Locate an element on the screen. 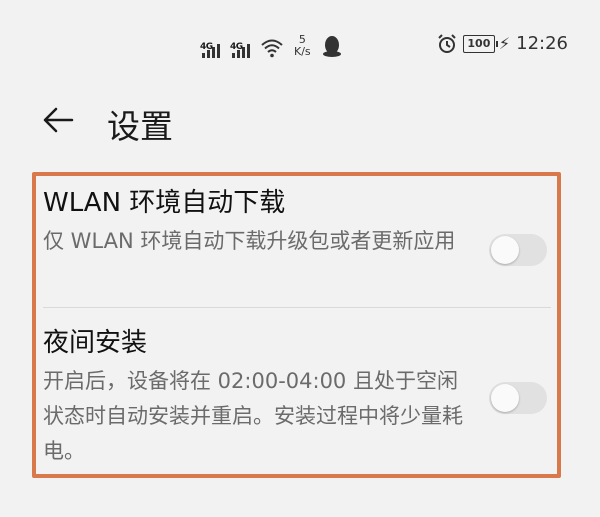  battery-icon: 100 is located at coordinates (480, 43).